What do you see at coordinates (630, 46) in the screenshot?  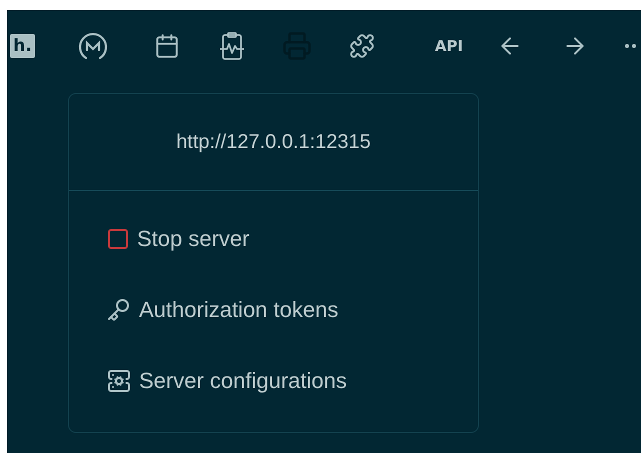 I see `more-icon` at bounding box center [630, 46].